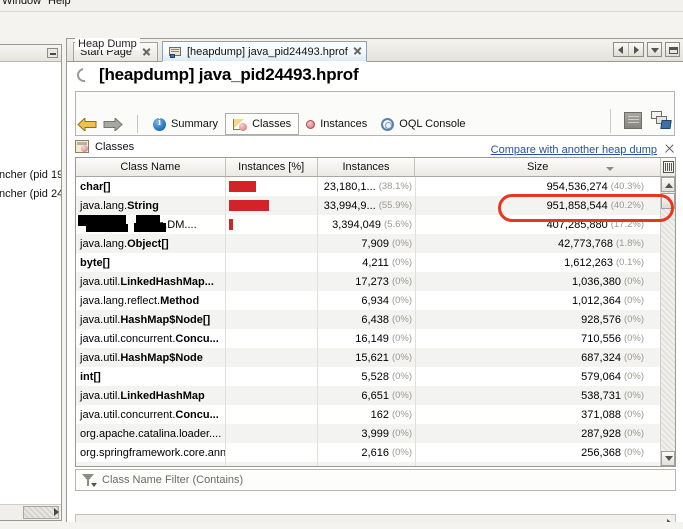 The image size is (683, 529). I want to click on column-header-size: Size, so click(538, 167).